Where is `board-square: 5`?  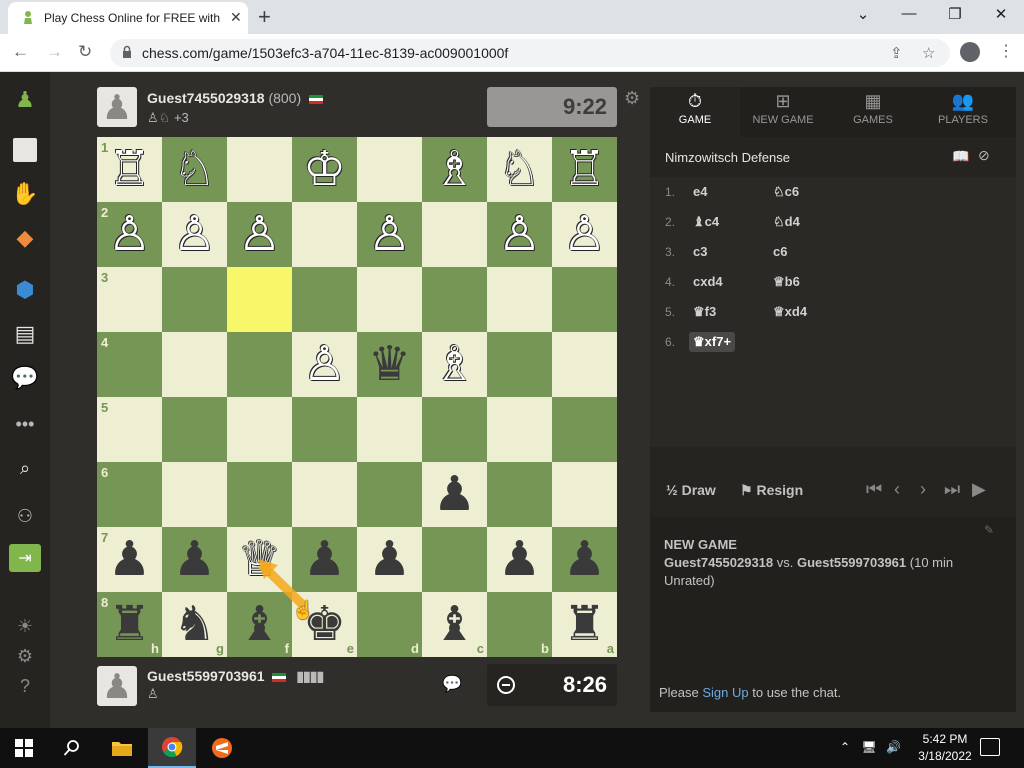 board-square: 5 is located at coordinates (129, 429).